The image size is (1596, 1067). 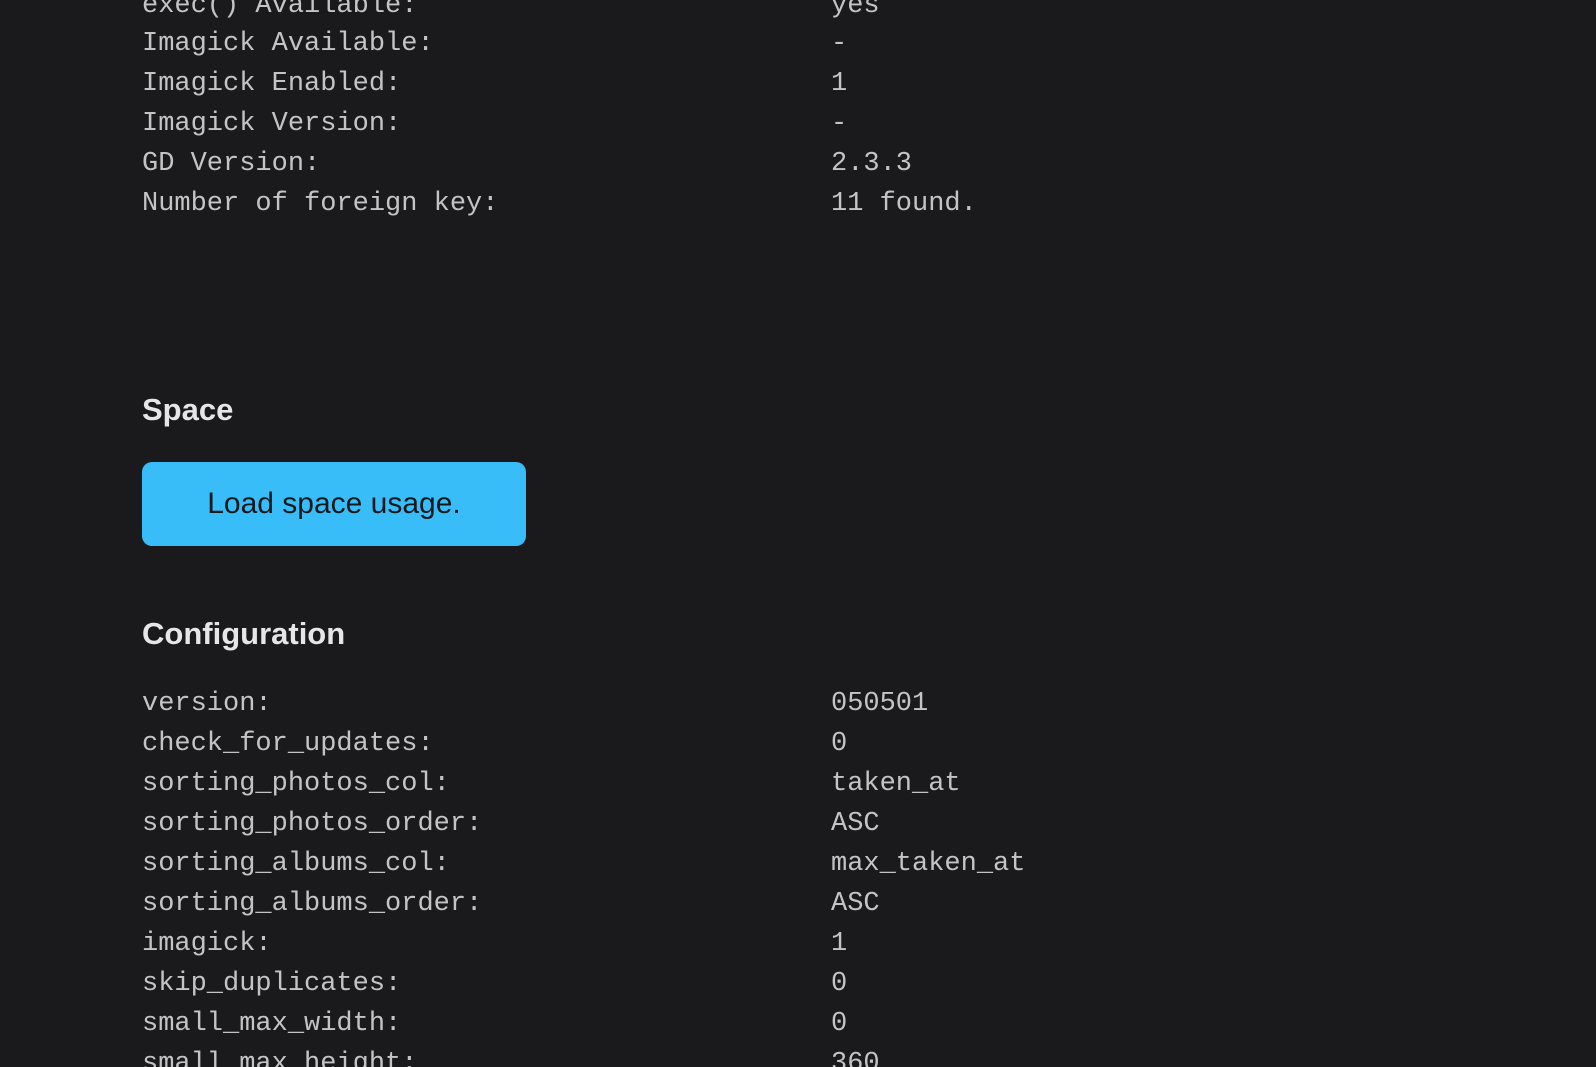 I want to click on diag-row-imagick-available: Imagick Available: -, so click(x=792, y=44).